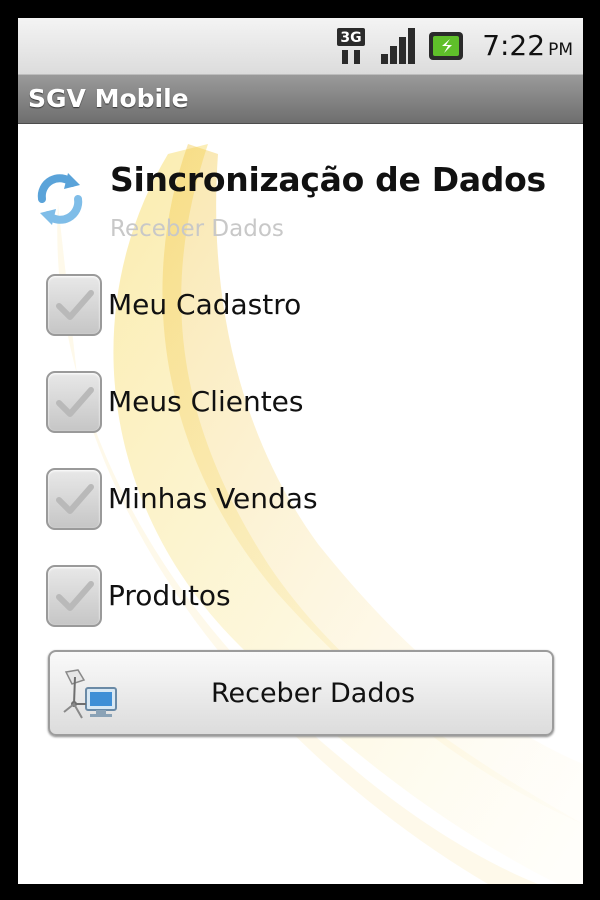  I want to click on svg-text: 3G, so click(350, 38).